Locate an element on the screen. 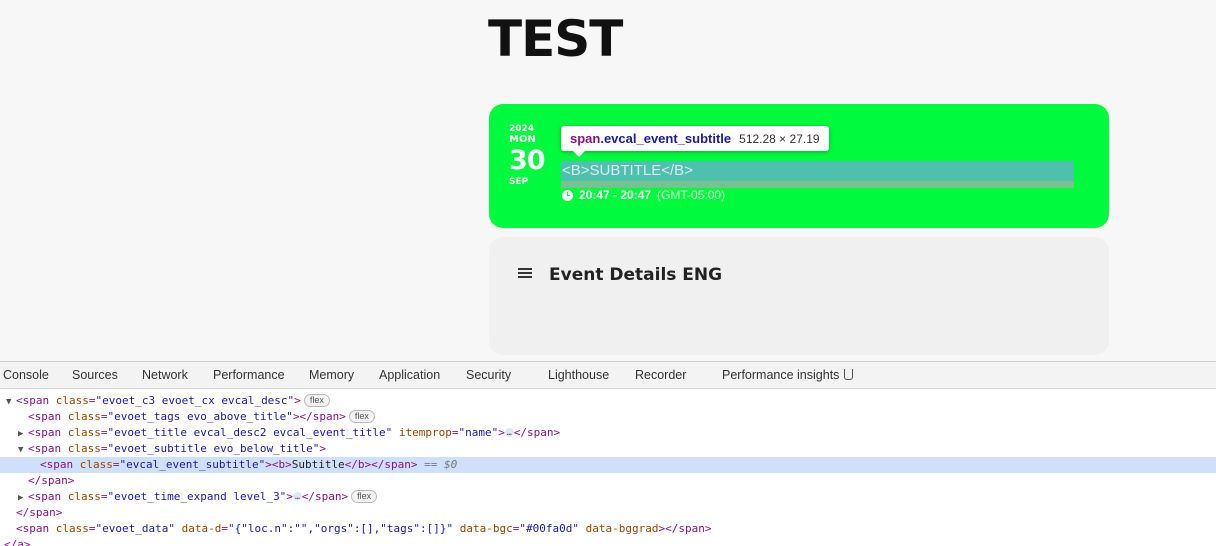 The image size is (1216, 546). inspect-tooltip: span.evcal_event_subtitle 512.28 × 27.19 is located at coordinates (695, 141).